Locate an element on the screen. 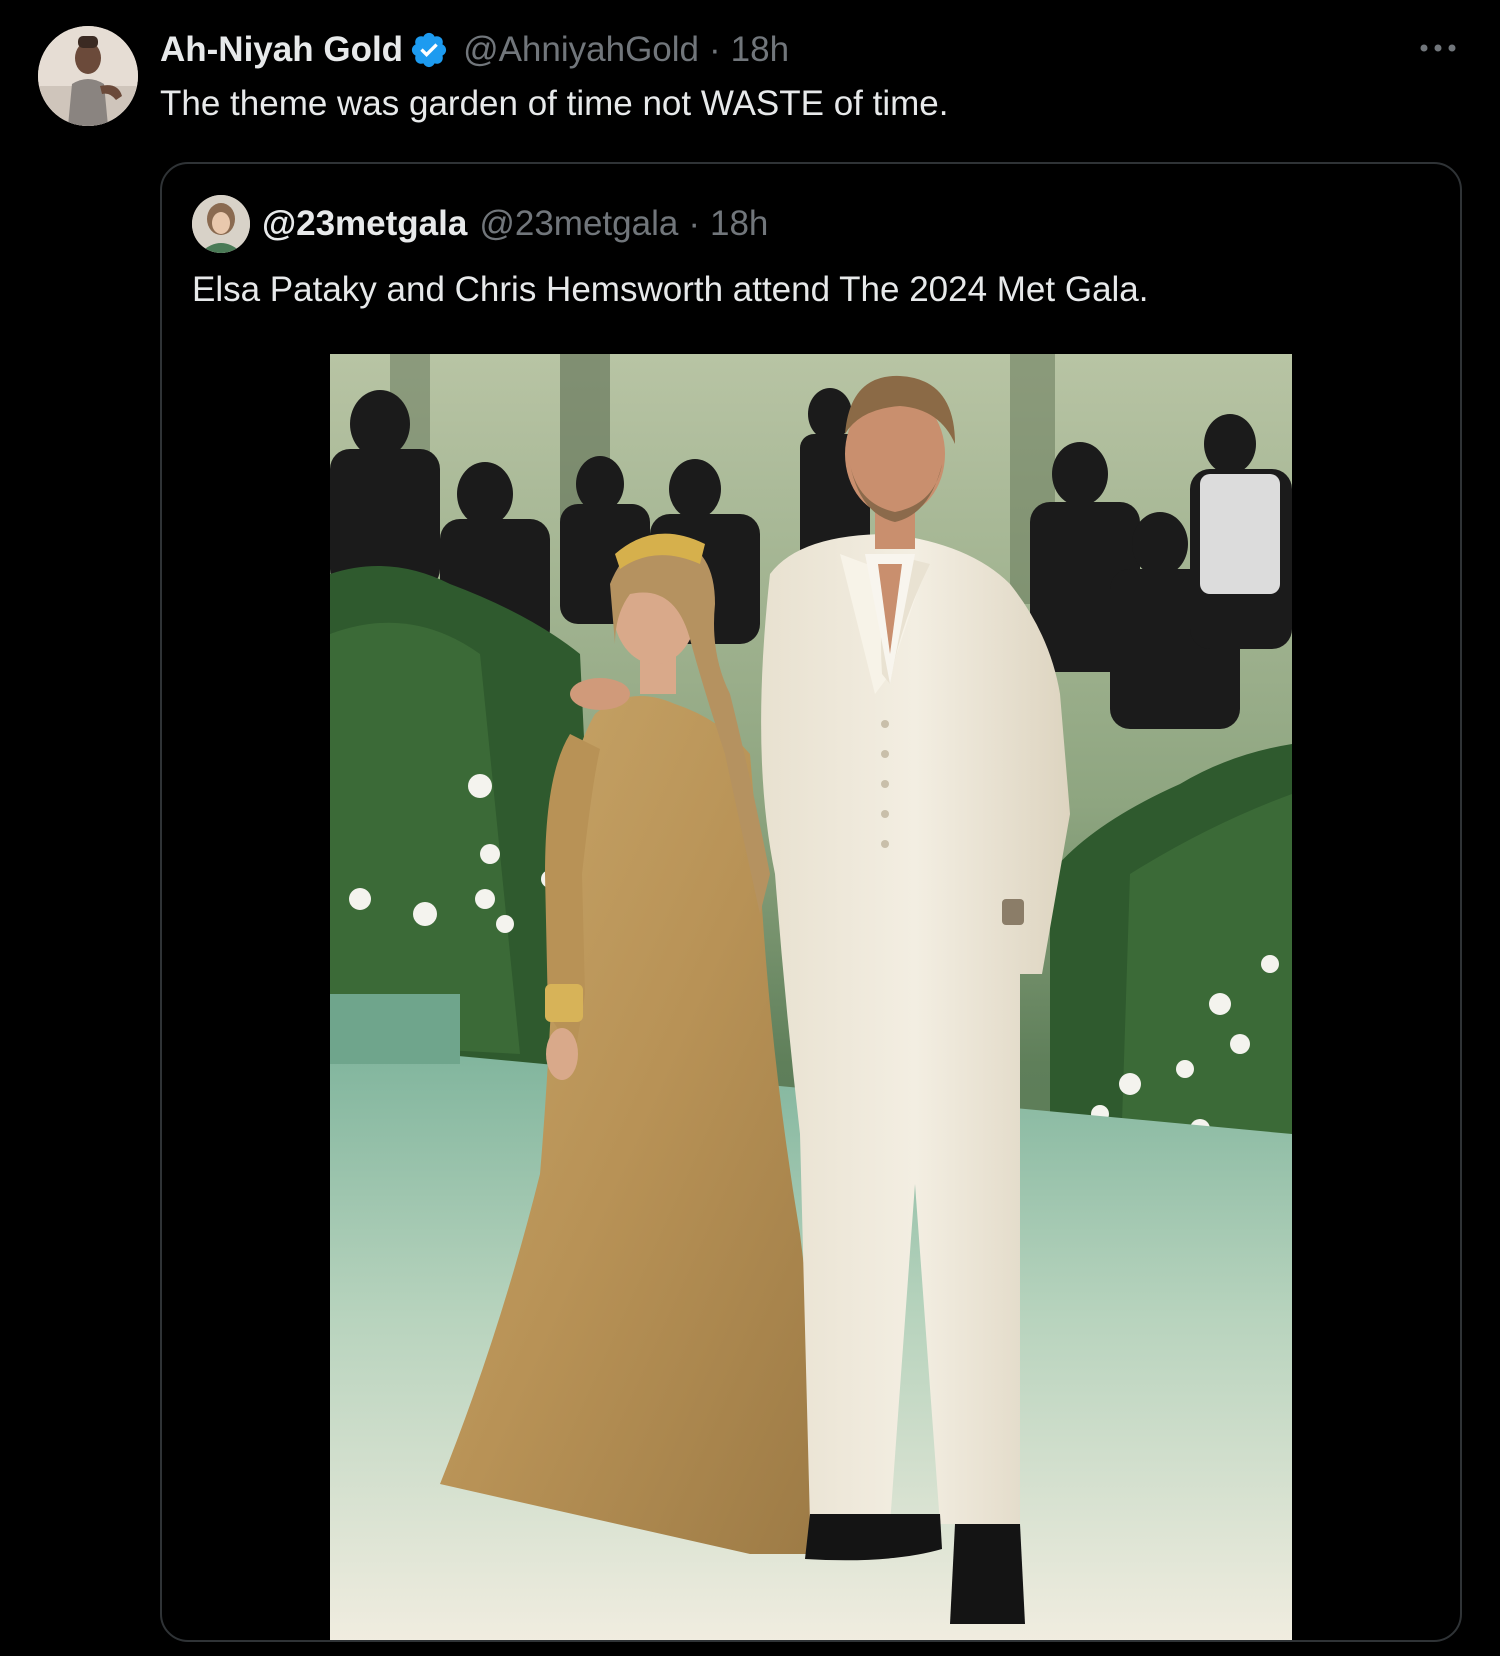 This screenshot has height=1656, width=1500. author-avatar is located at coordinates (88, 76).